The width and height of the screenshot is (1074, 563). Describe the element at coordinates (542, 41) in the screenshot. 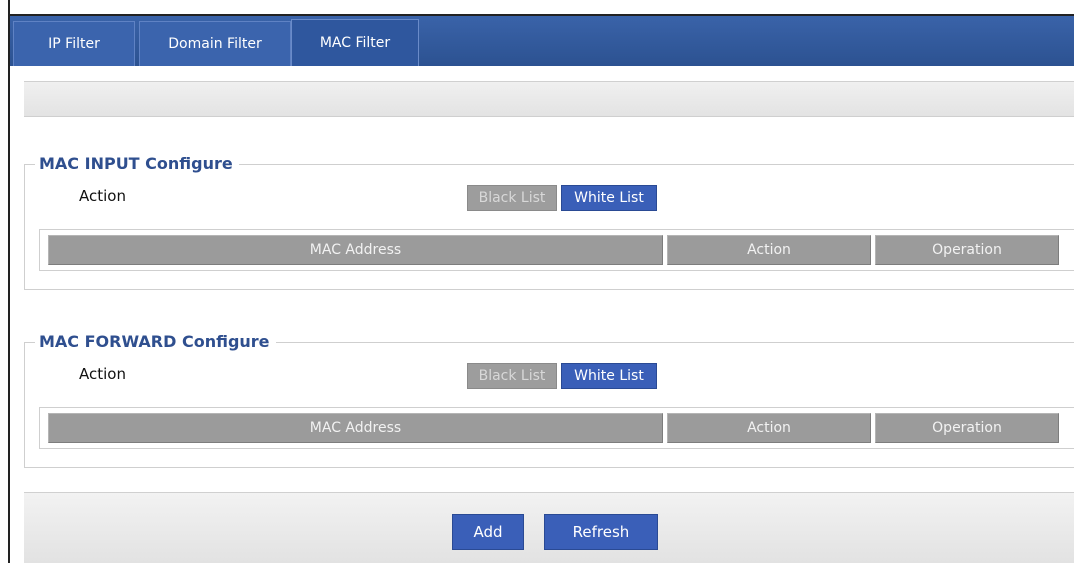

I see `tab-bar: IP Filter Domain Filter MAC Filter` at that location.